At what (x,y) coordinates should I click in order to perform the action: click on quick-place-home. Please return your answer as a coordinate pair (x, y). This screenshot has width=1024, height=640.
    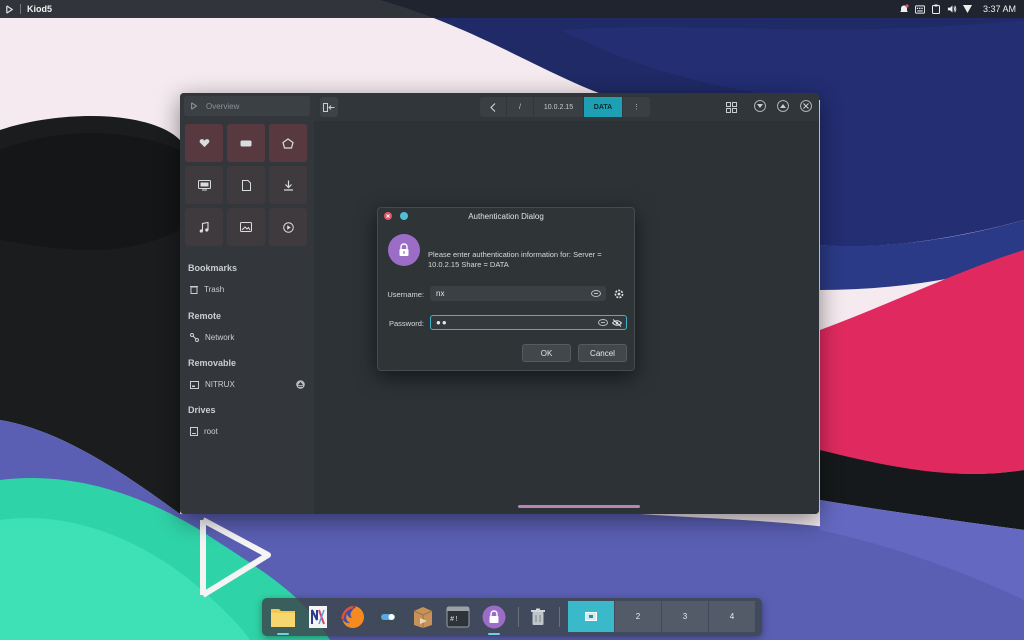
    Looking at the image, I should click on (288, 143).